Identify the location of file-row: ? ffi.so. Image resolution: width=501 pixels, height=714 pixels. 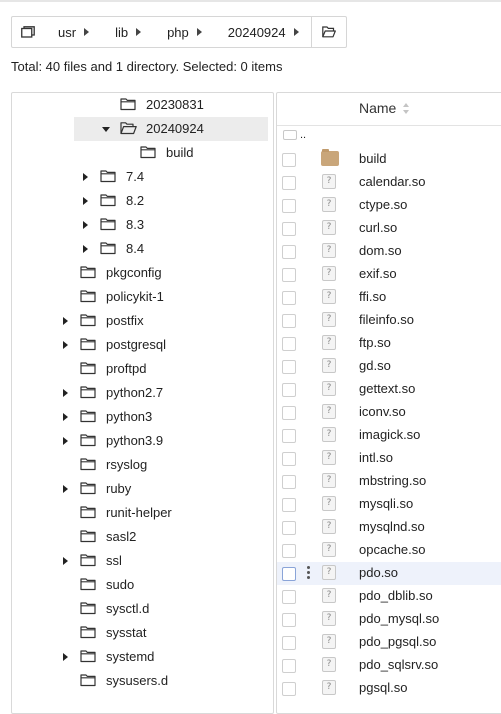
(389, 297).